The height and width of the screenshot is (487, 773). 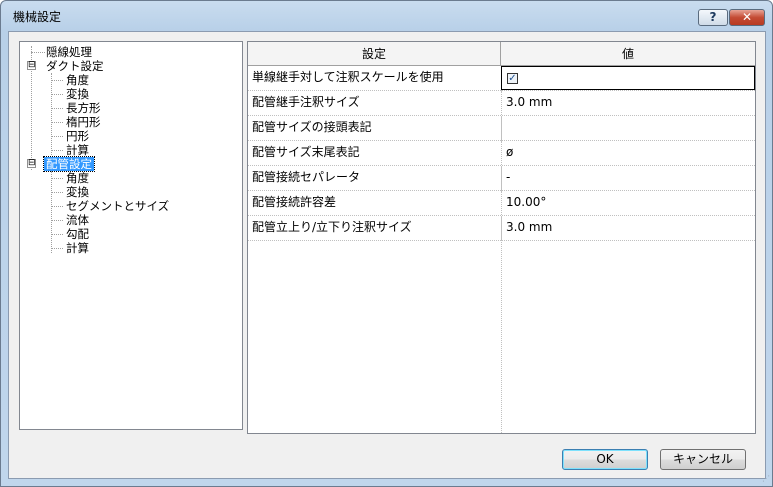 I want to click on annotation-scale-checkbox: ✓, so click(x=512, y=78).